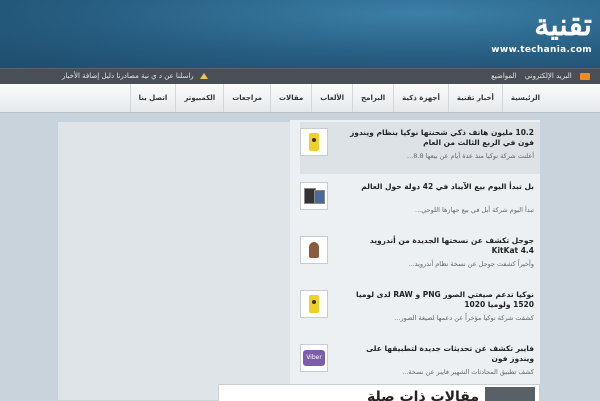 Image resolution: width=600 pixels, height=401 pixels. I want to click on site-logo: تقنية www.techania.com, so click(517, 34).